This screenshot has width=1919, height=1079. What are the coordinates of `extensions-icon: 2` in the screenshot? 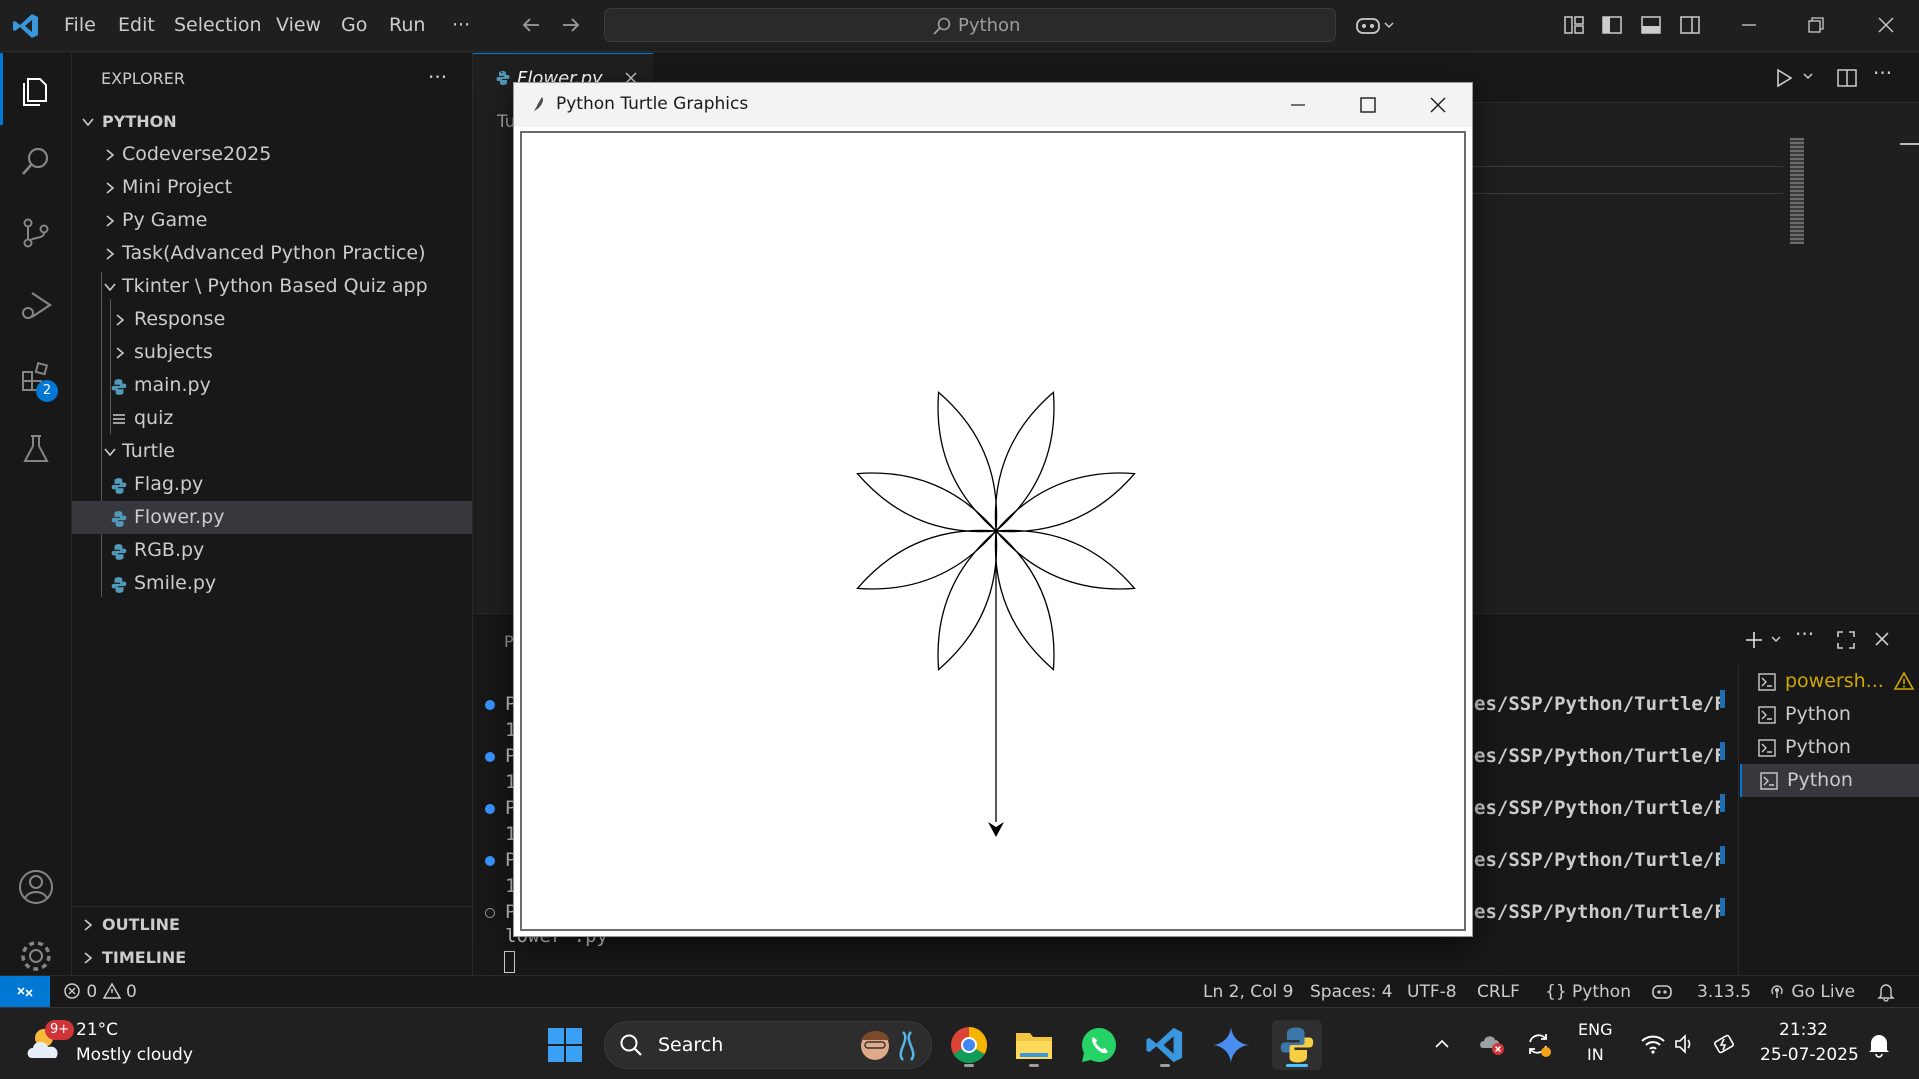 It's located at (36, 377).